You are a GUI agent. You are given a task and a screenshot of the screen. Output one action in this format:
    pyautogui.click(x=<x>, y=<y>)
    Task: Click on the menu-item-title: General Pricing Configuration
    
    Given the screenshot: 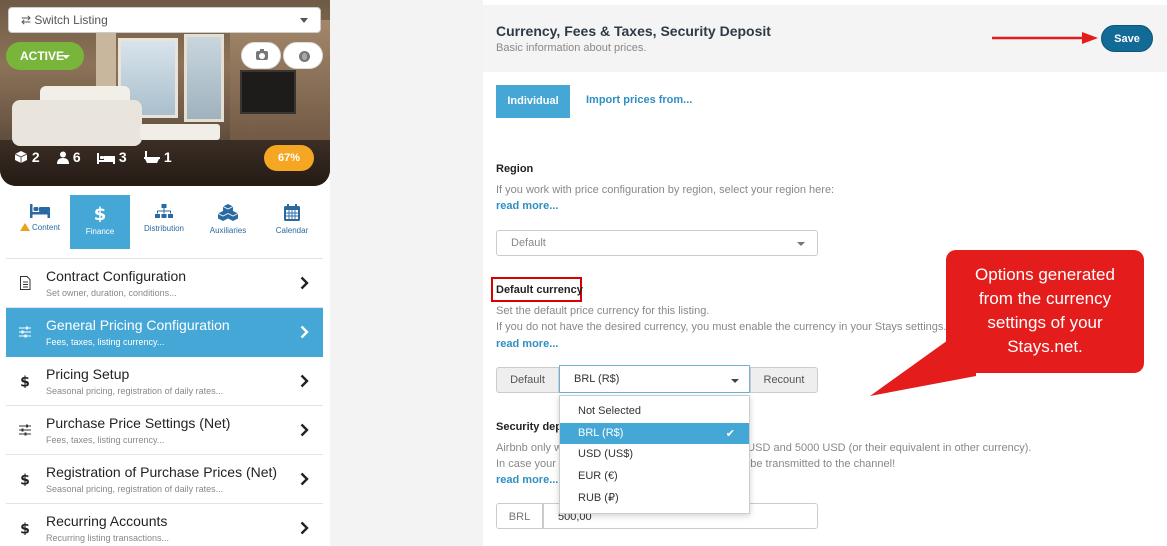 What is the action you would take?
    pyautogui.click(x=138, y=325)
    